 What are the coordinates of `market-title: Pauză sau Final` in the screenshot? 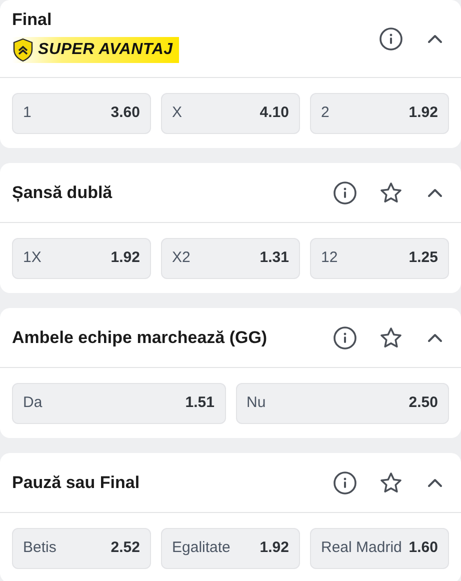 It's located at (76, 483).